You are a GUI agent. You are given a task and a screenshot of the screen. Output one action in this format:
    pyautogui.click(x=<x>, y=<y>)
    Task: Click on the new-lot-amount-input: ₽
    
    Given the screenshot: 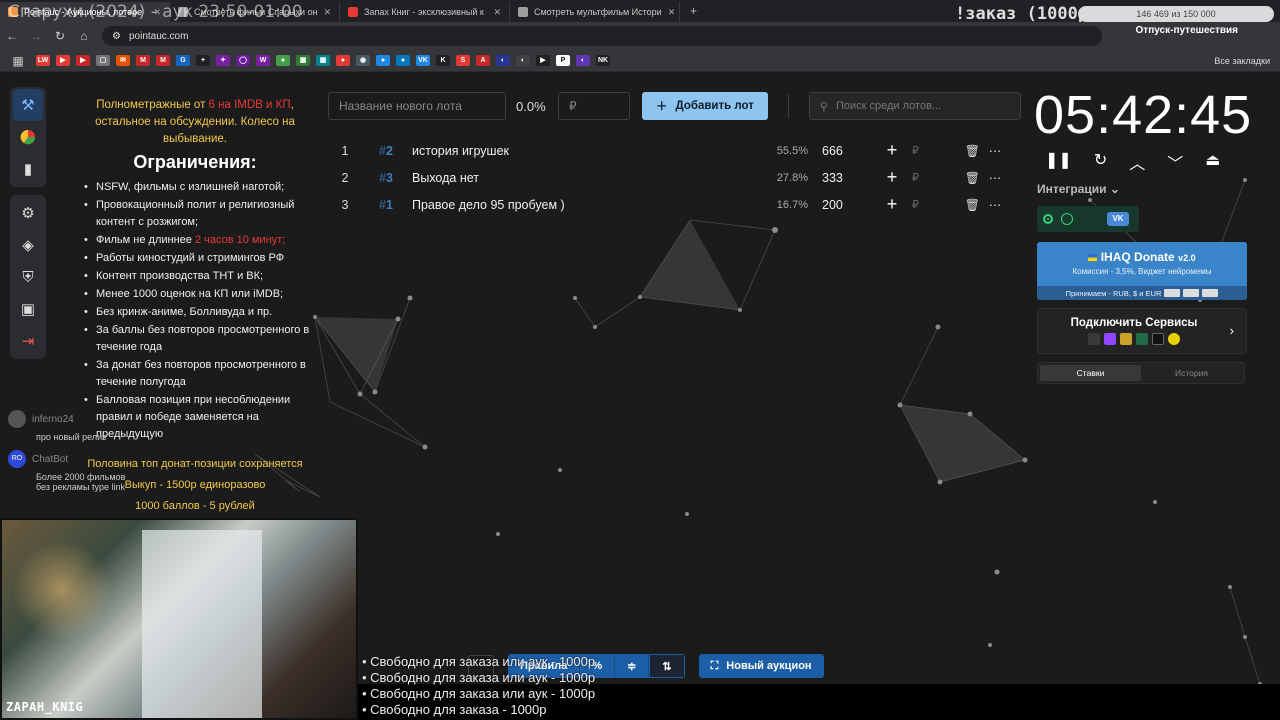 What is the action you would take?
    pyautogui.click(x=594, y=106)
    